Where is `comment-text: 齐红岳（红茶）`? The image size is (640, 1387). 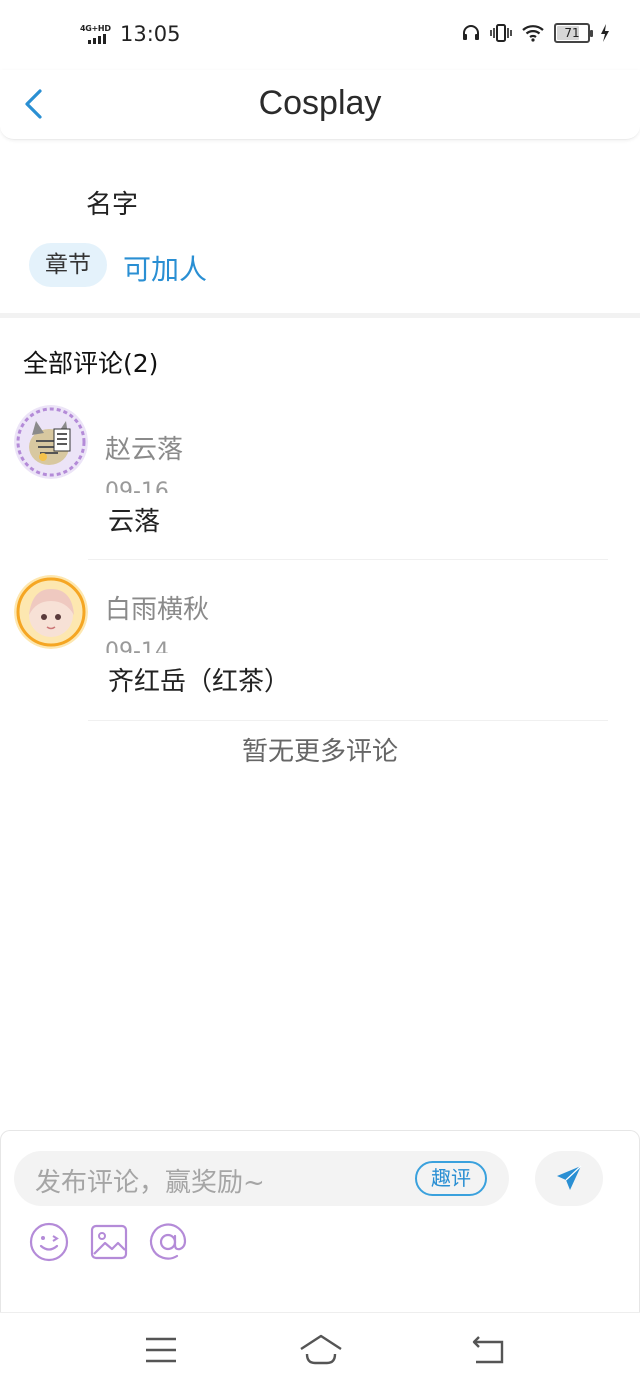
comment-text: 齐红岳（红茶） is located at coordinates (199, 682).